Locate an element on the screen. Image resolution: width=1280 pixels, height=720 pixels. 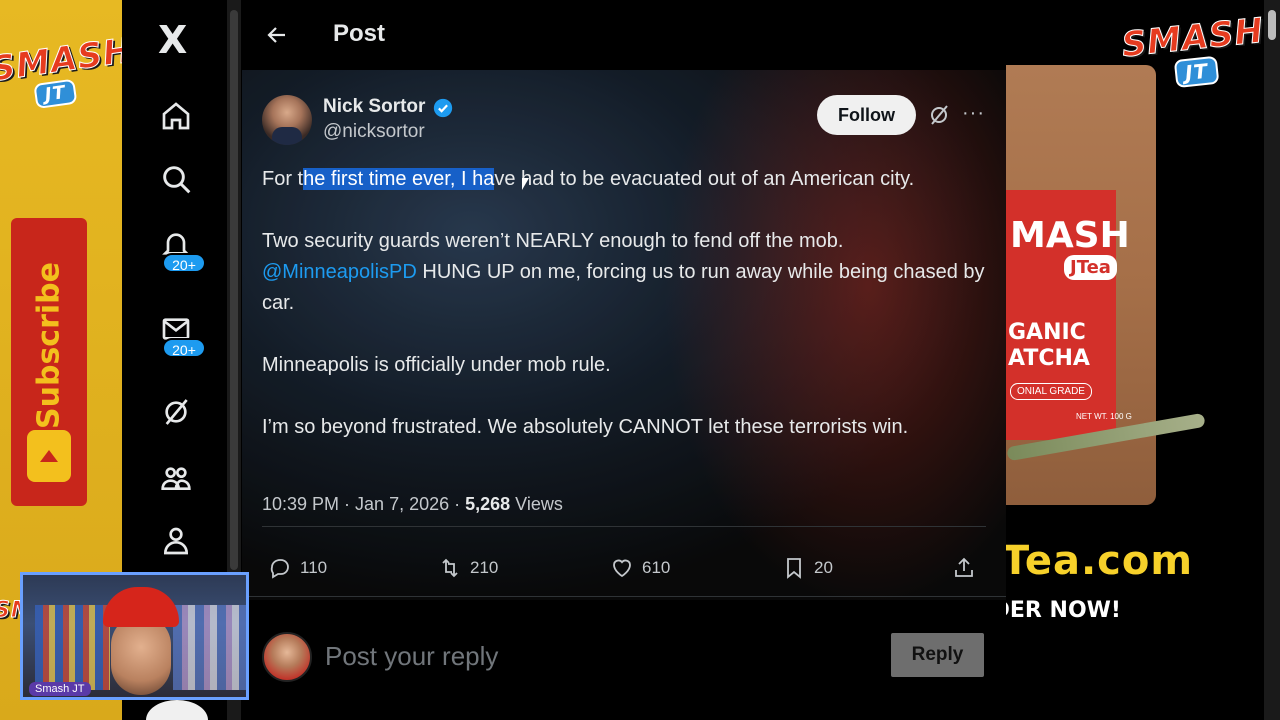
verified-badge-icon is located at coordinates (443, 108).